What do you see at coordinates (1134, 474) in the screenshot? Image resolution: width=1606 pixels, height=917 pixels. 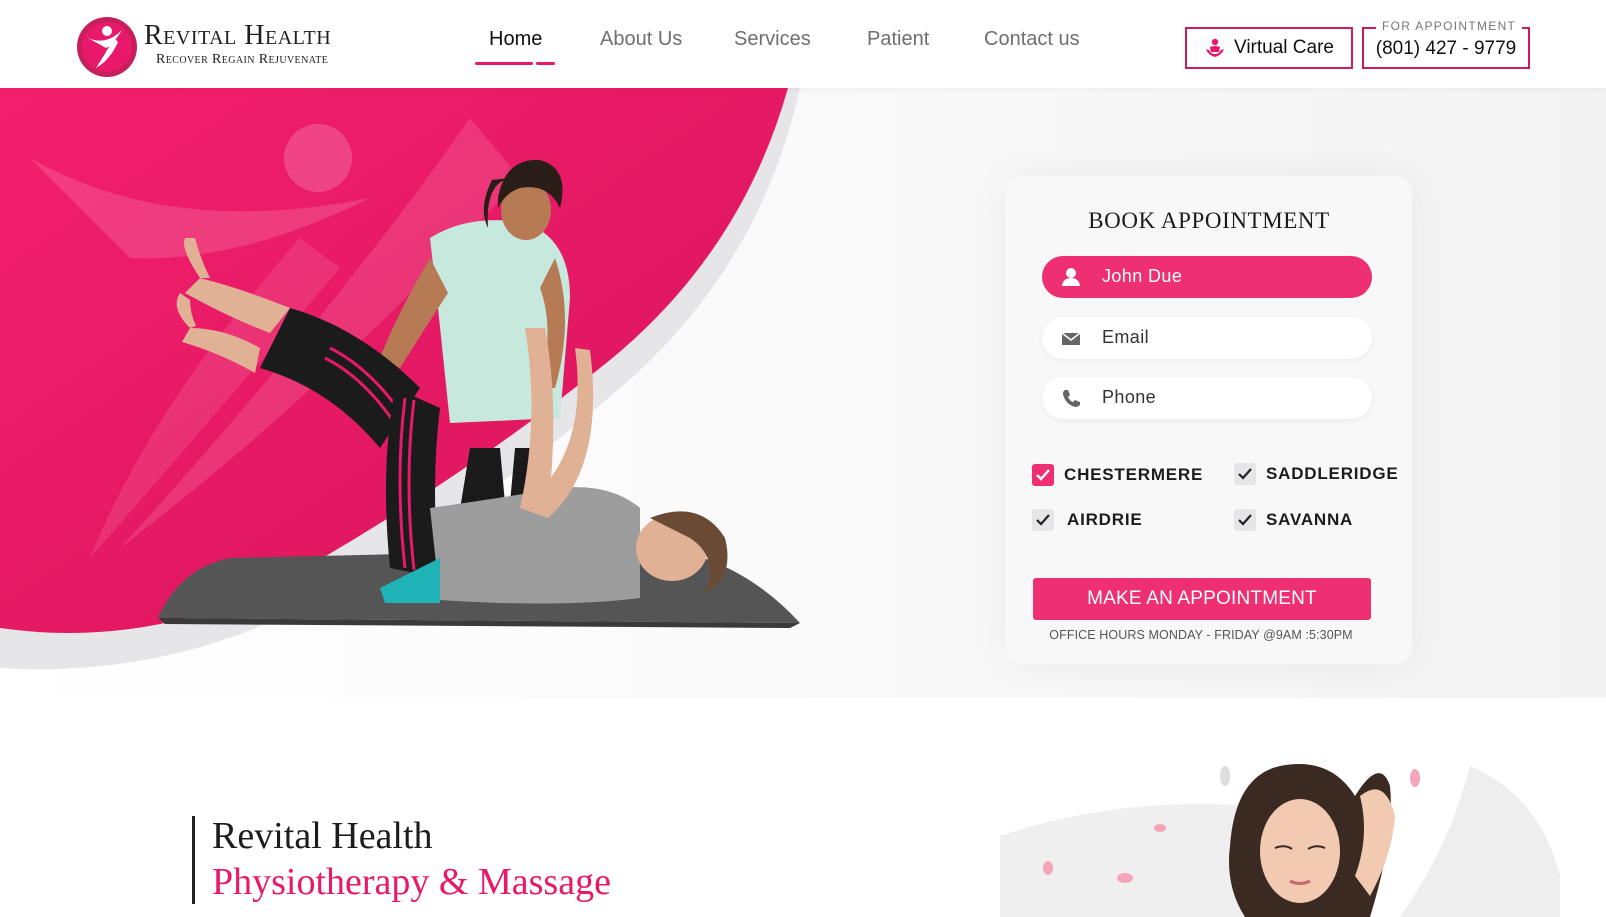 I see `location-label-chestermere: CHESTERMERE` at bounding box center [1134, 474].